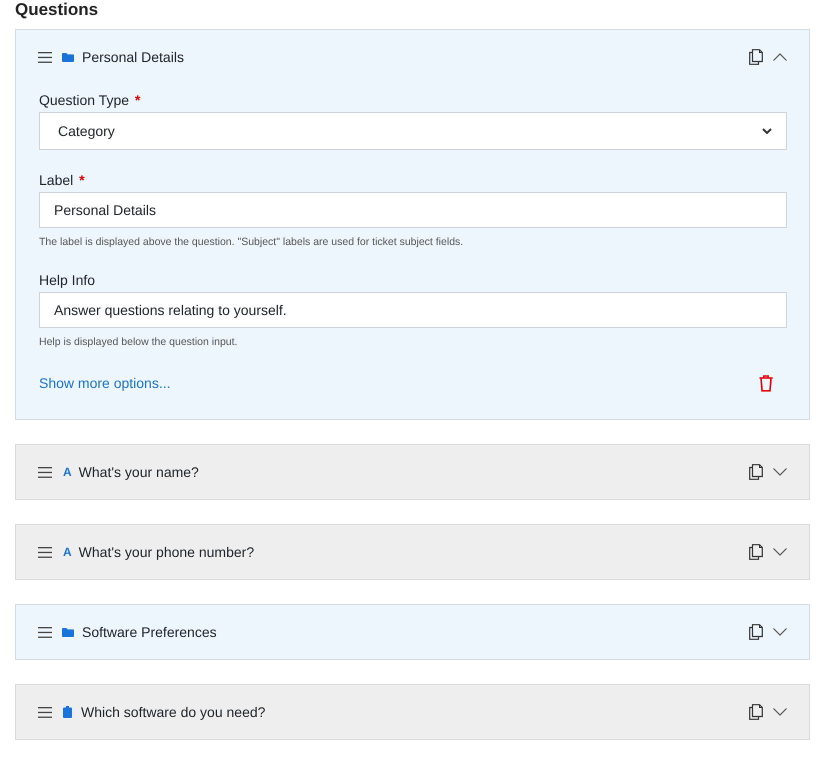  What do you see at coordinates (149, 632) in the screenshot?
I see `question-title: Software Preferences` at bounding box center [149, 632].